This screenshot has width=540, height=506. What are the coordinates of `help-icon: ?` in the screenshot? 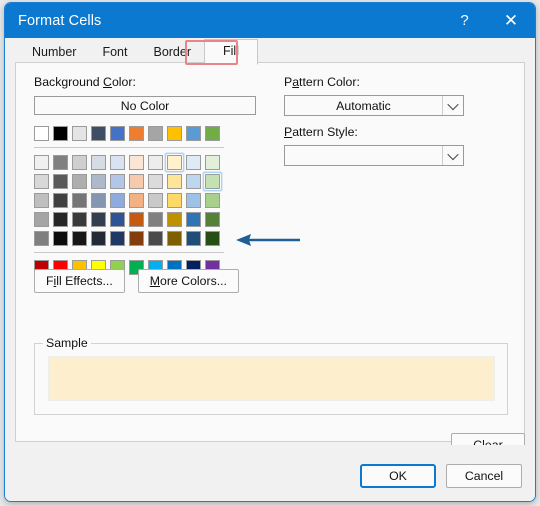 It's located at (464, 20).